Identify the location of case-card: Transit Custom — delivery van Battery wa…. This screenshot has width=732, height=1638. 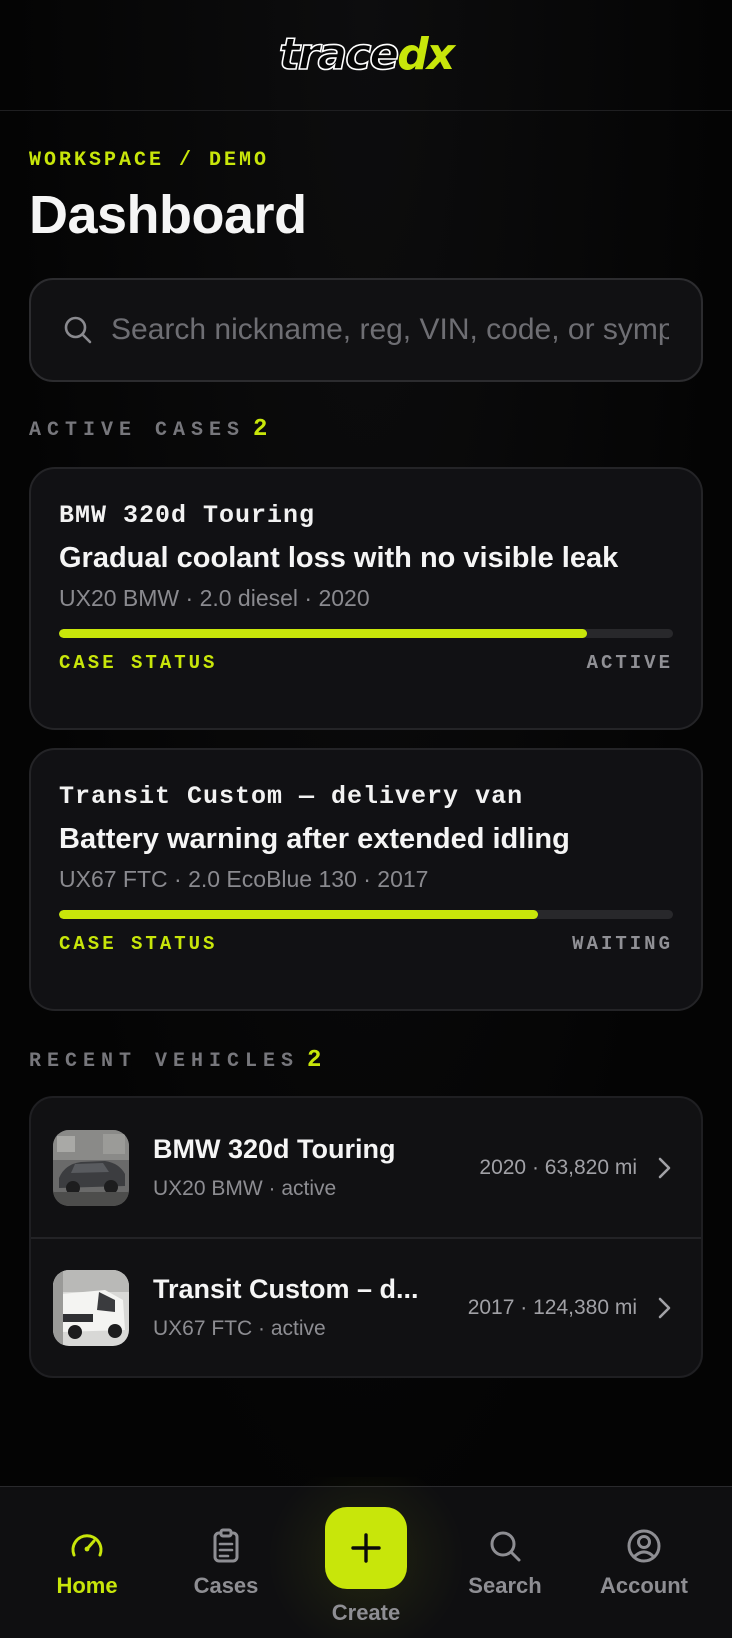
(366, 879).